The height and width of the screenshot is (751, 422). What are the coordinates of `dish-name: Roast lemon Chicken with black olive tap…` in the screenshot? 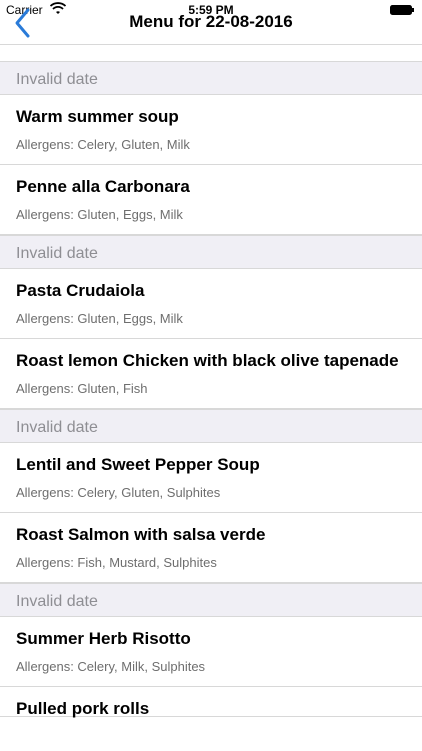 It's located at (207, 360).